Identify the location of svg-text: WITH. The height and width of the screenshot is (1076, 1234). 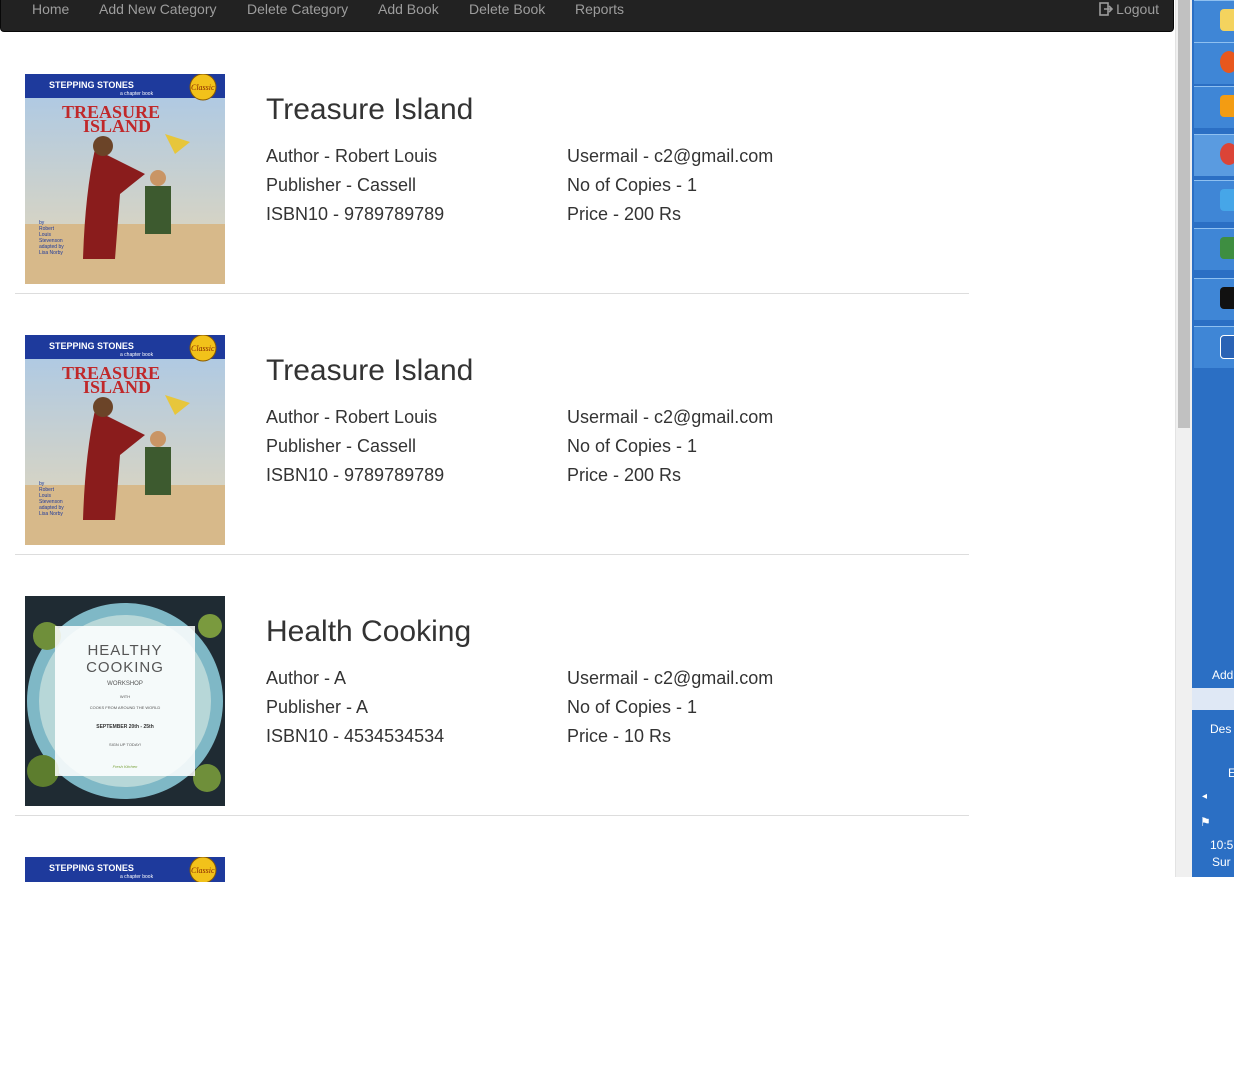
(125, 696).